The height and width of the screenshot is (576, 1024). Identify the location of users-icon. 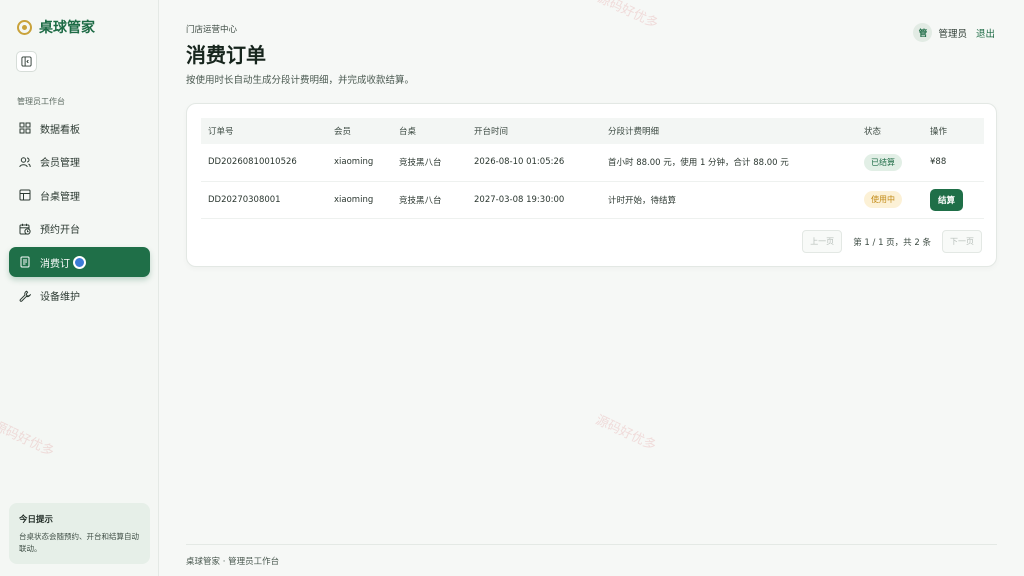
(25, 161).